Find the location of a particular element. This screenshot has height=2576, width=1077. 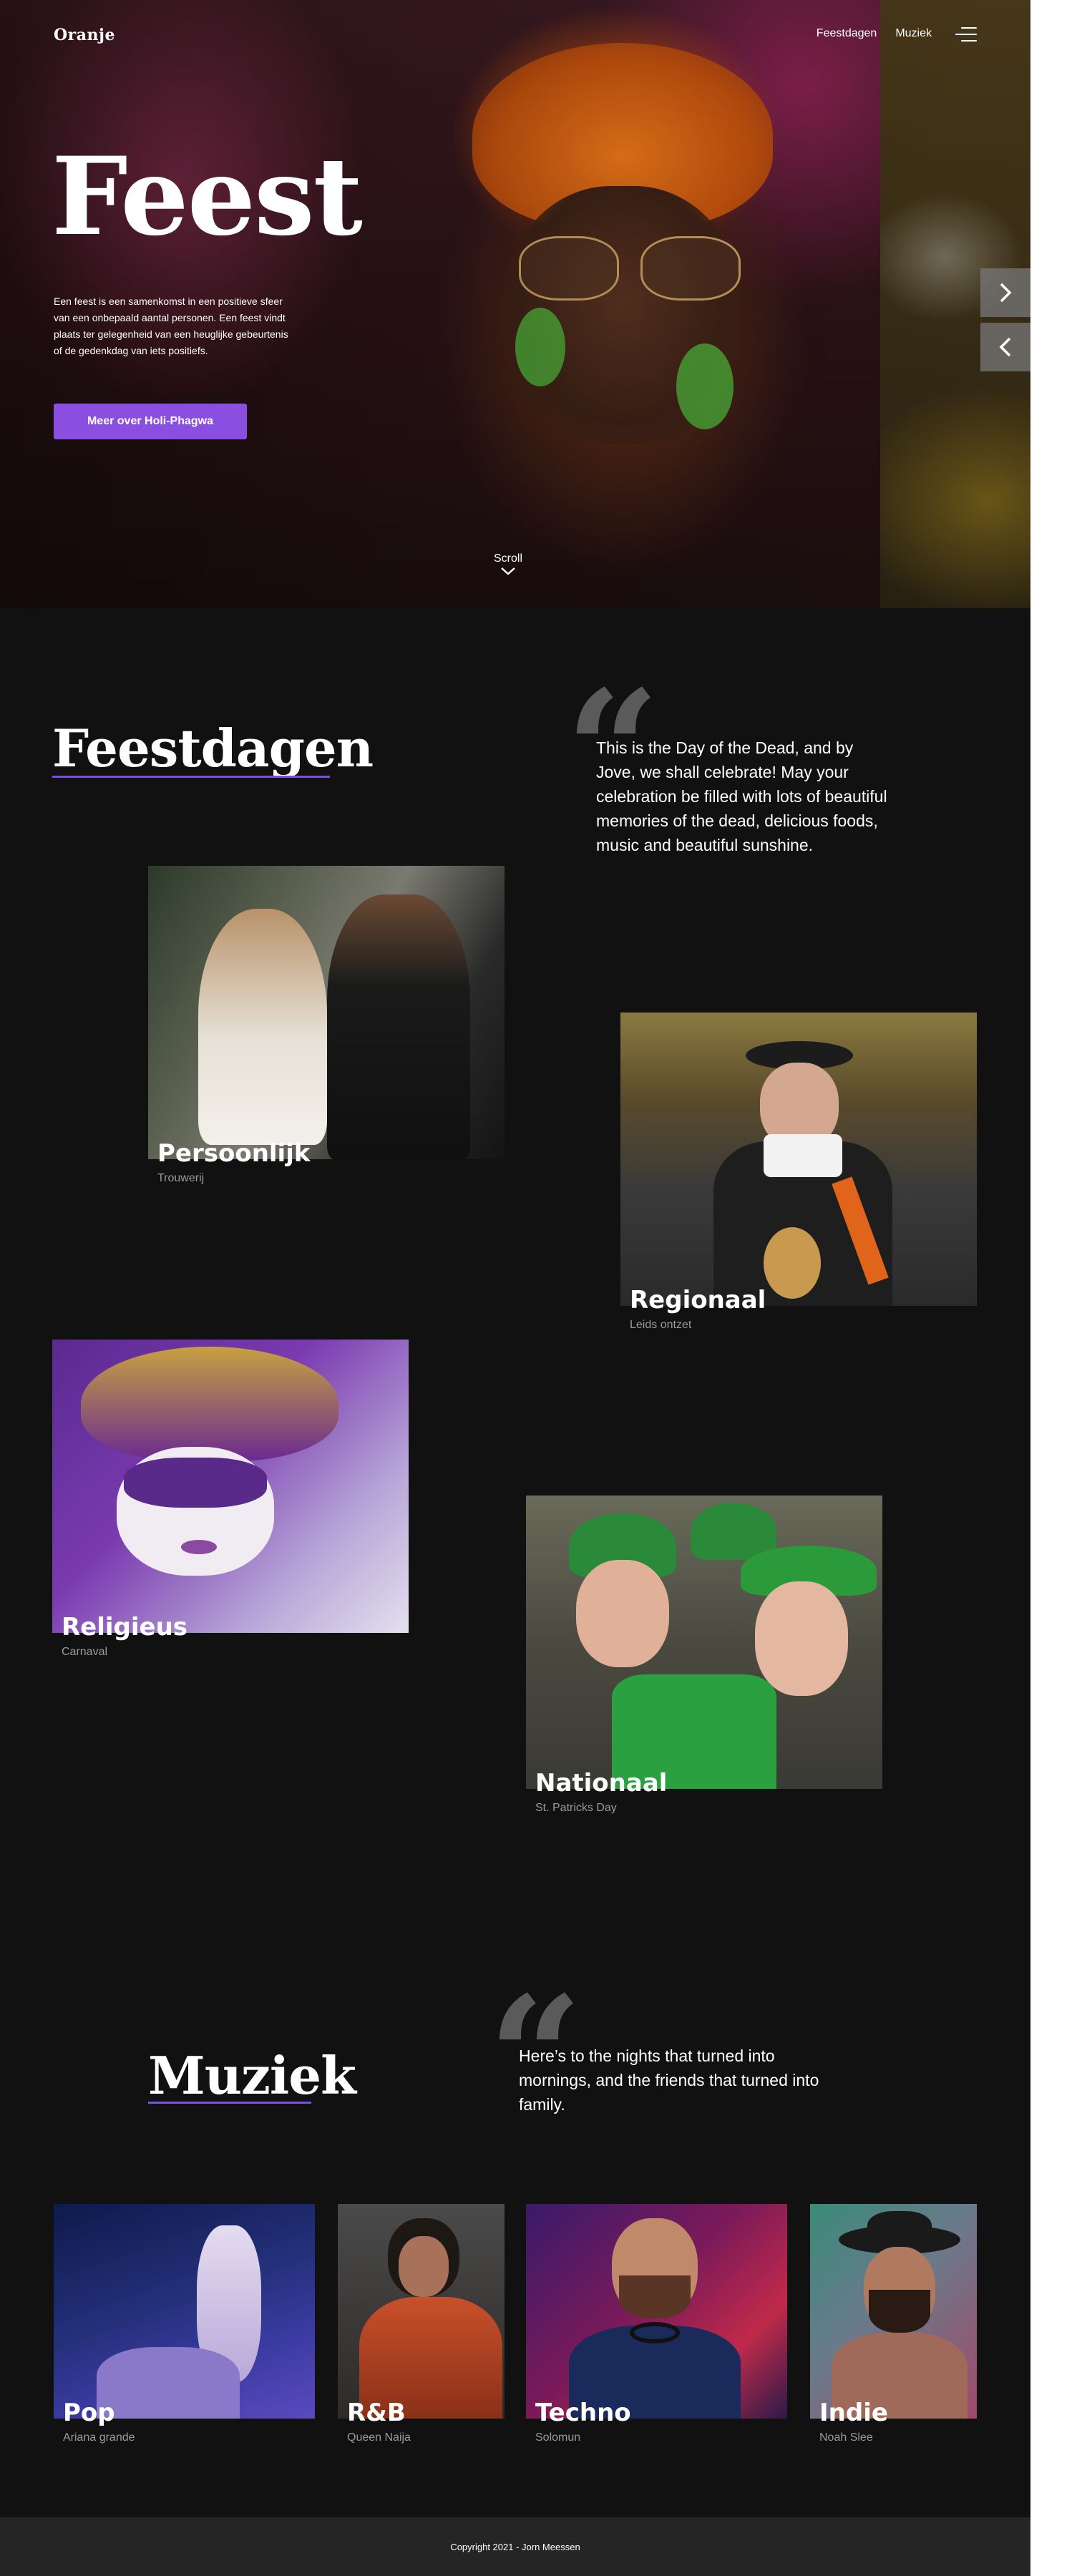

card-sub-religieus: Carnaval is located at coordinates (85, 1652).